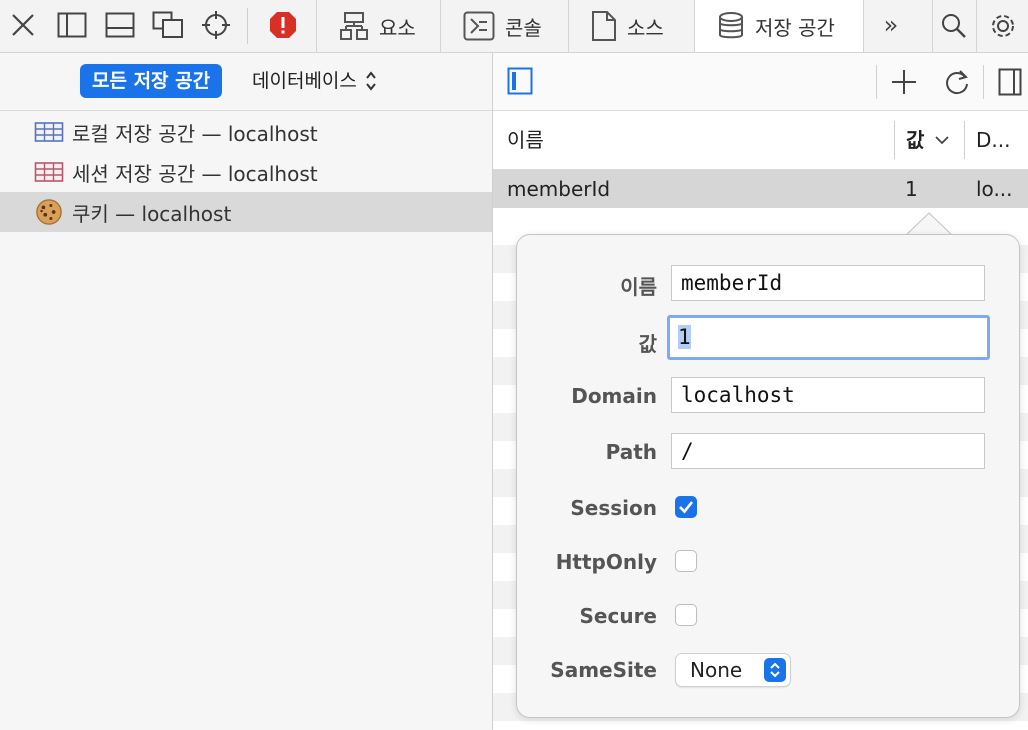 The height and width of the screenshot is (730, 1028). What do you see at coordinates (915, 140) in the screenshot?
I see `column-header-value: 값` at bounding box center [915, 140].